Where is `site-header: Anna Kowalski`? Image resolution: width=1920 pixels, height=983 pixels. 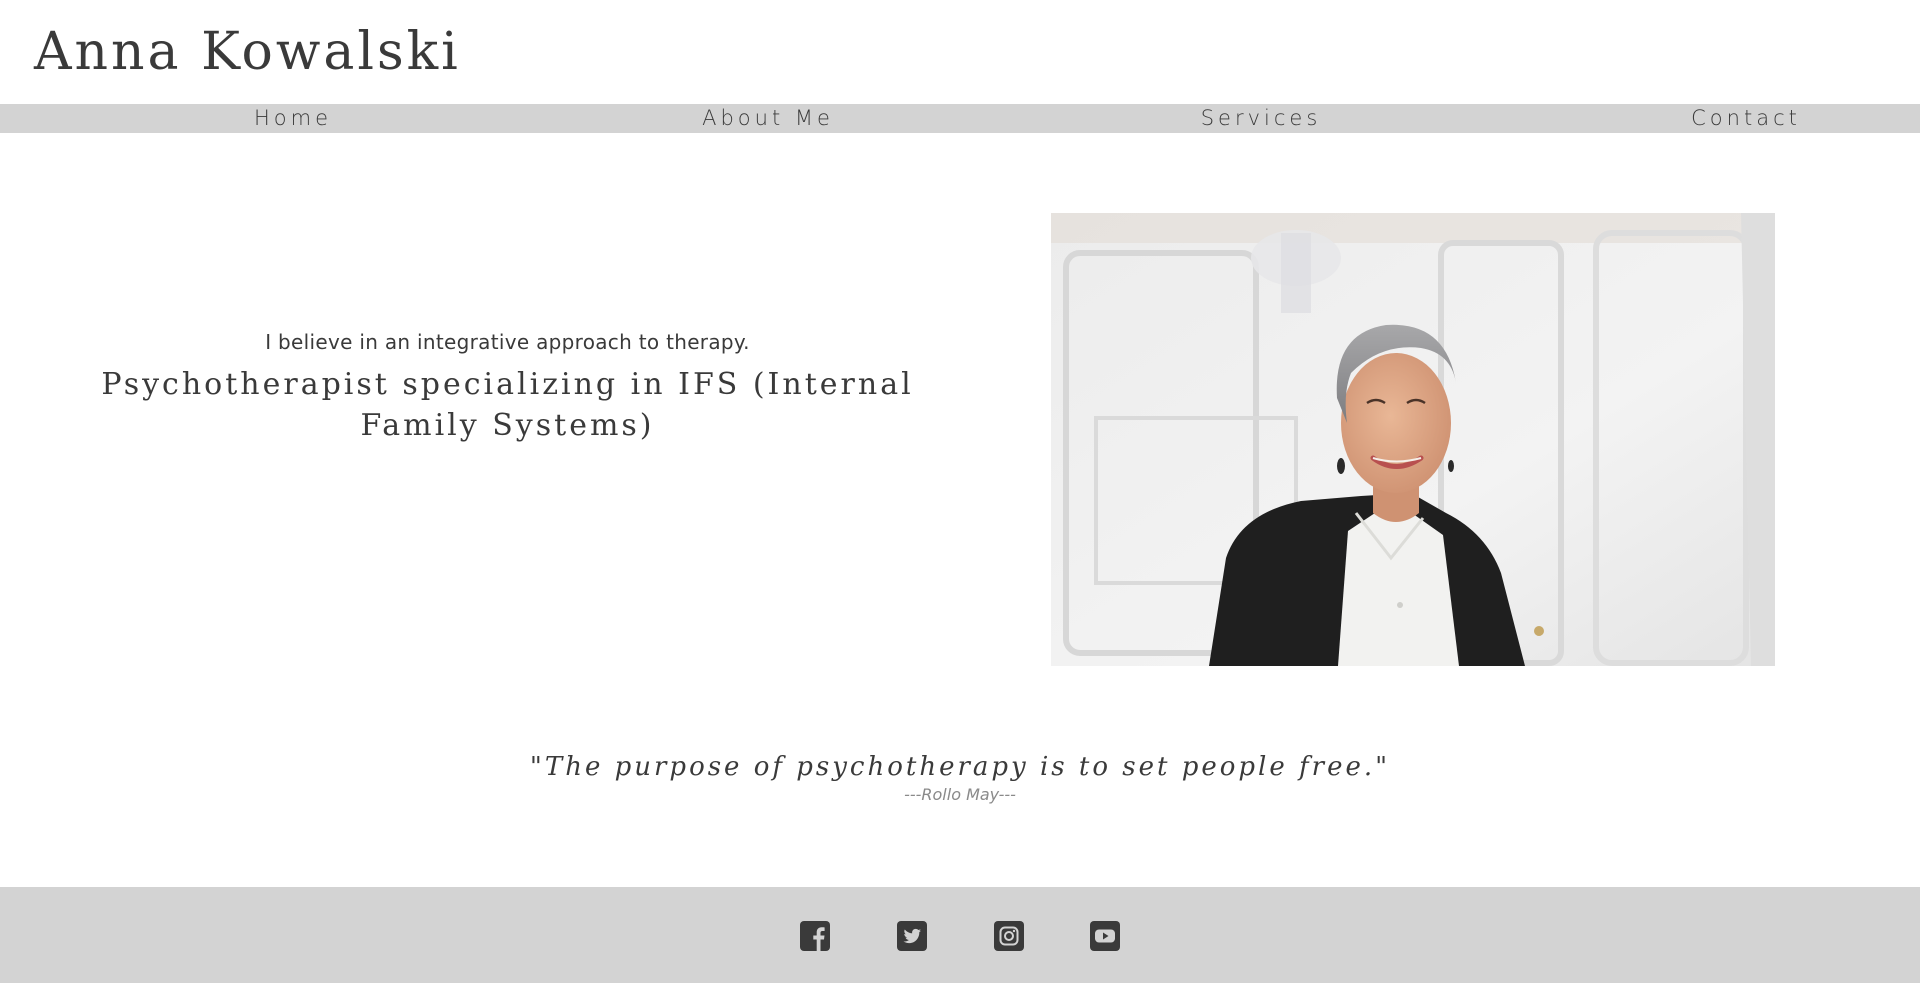 site-header: Anna Kowalski is located at coordinates (960, 52).